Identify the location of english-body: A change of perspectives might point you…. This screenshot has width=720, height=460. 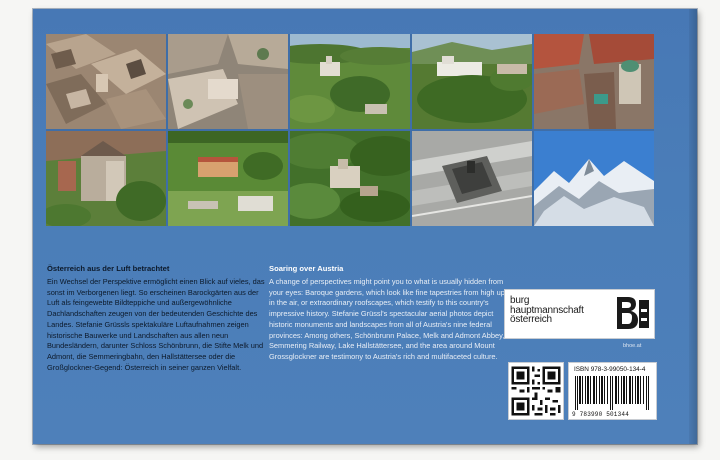
(387, 319).